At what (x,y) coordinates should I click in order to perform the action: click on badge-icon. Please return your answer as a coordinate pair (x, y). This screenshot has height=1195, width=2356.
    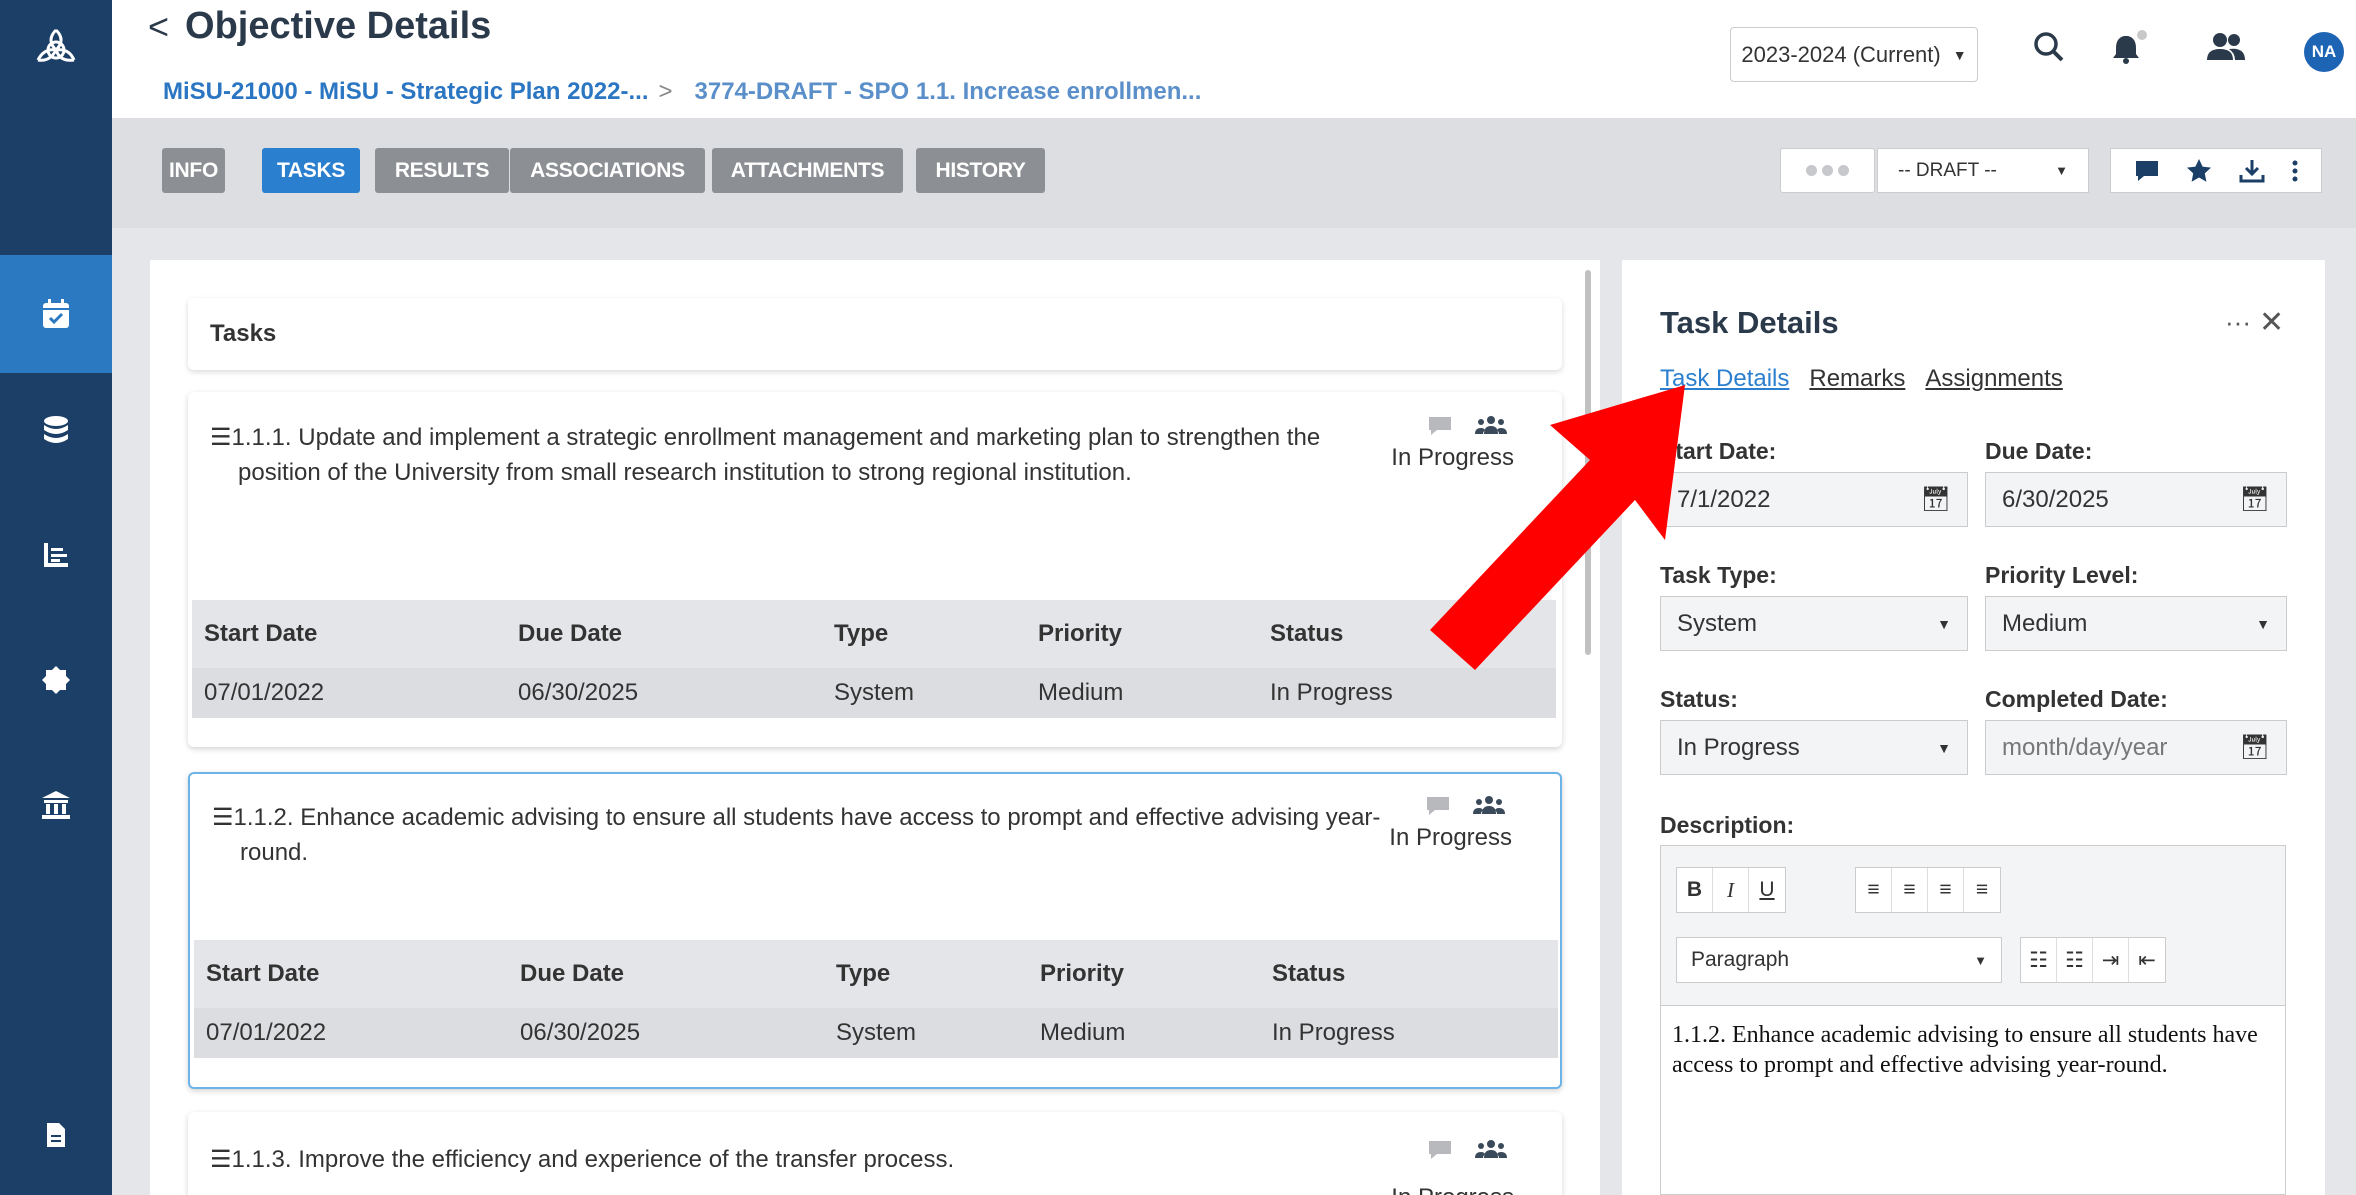
    Looking at the image, I should click on (56, 680).